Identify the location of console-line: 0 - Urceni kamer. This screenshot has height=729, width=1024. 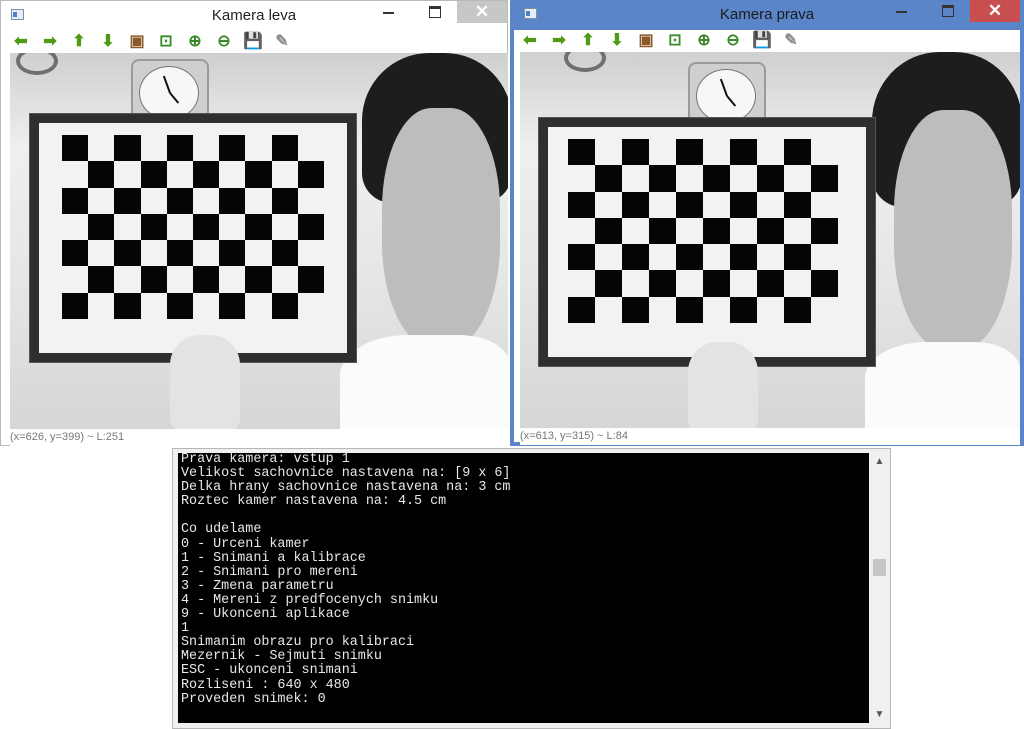
(245, 544).